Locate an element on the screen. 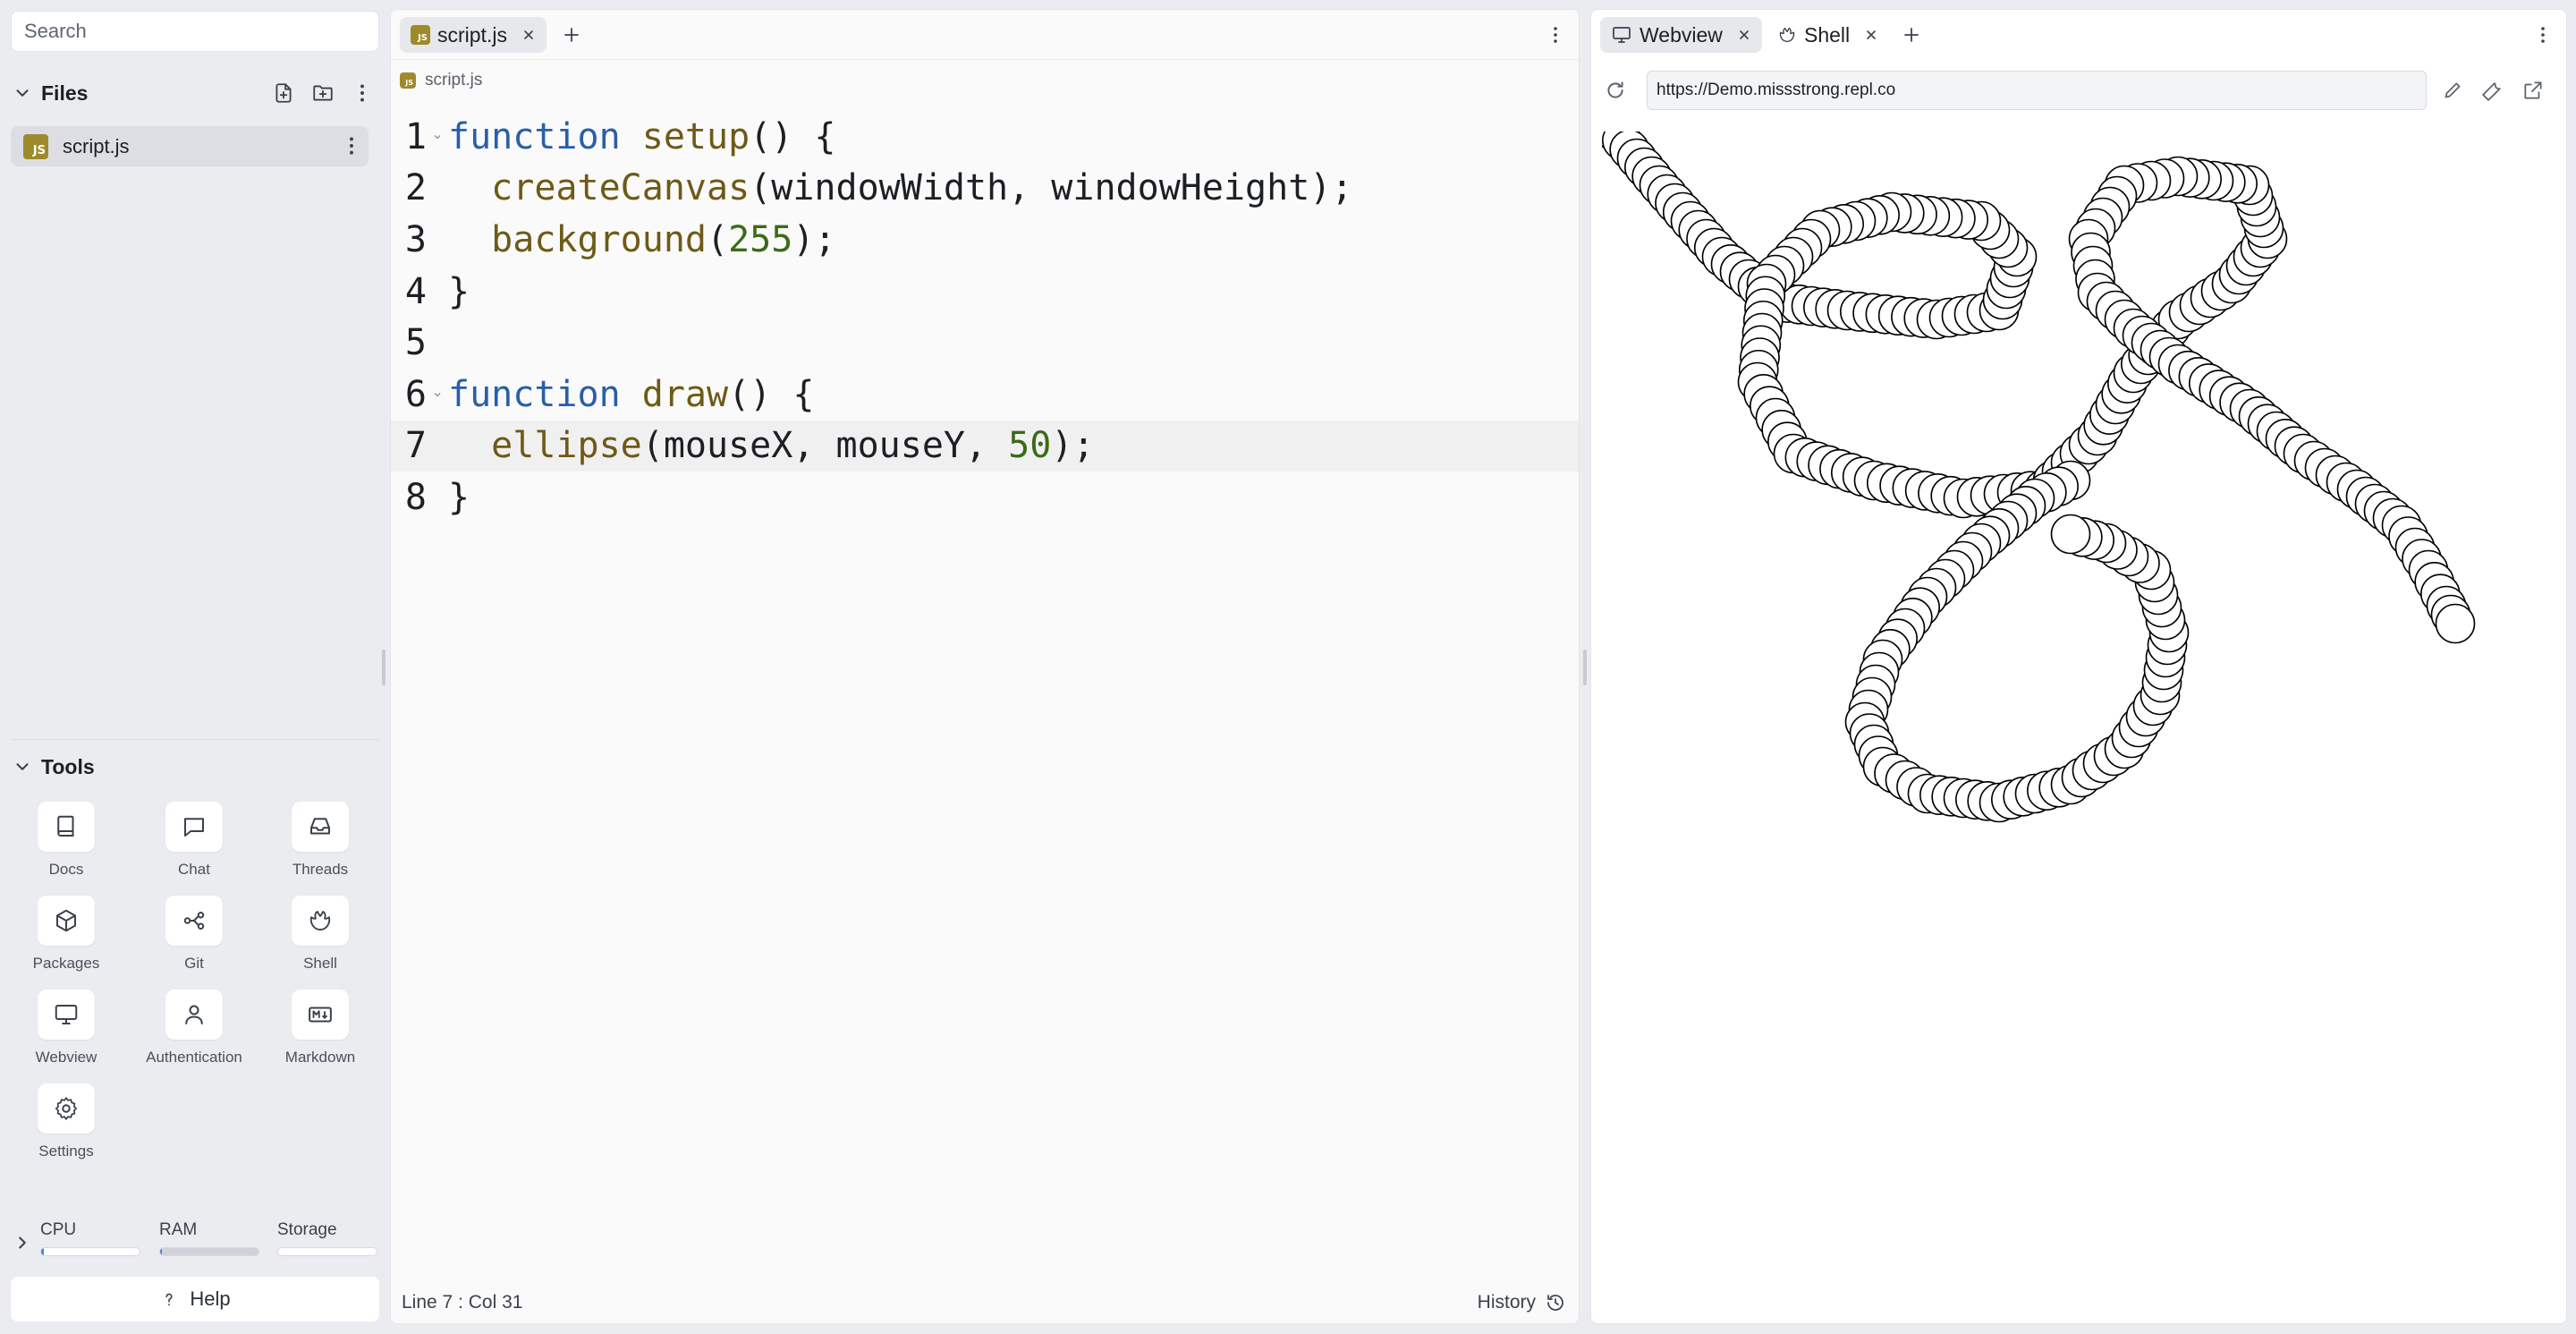  tool-label: Settings is located at coordinates (66, 1151).